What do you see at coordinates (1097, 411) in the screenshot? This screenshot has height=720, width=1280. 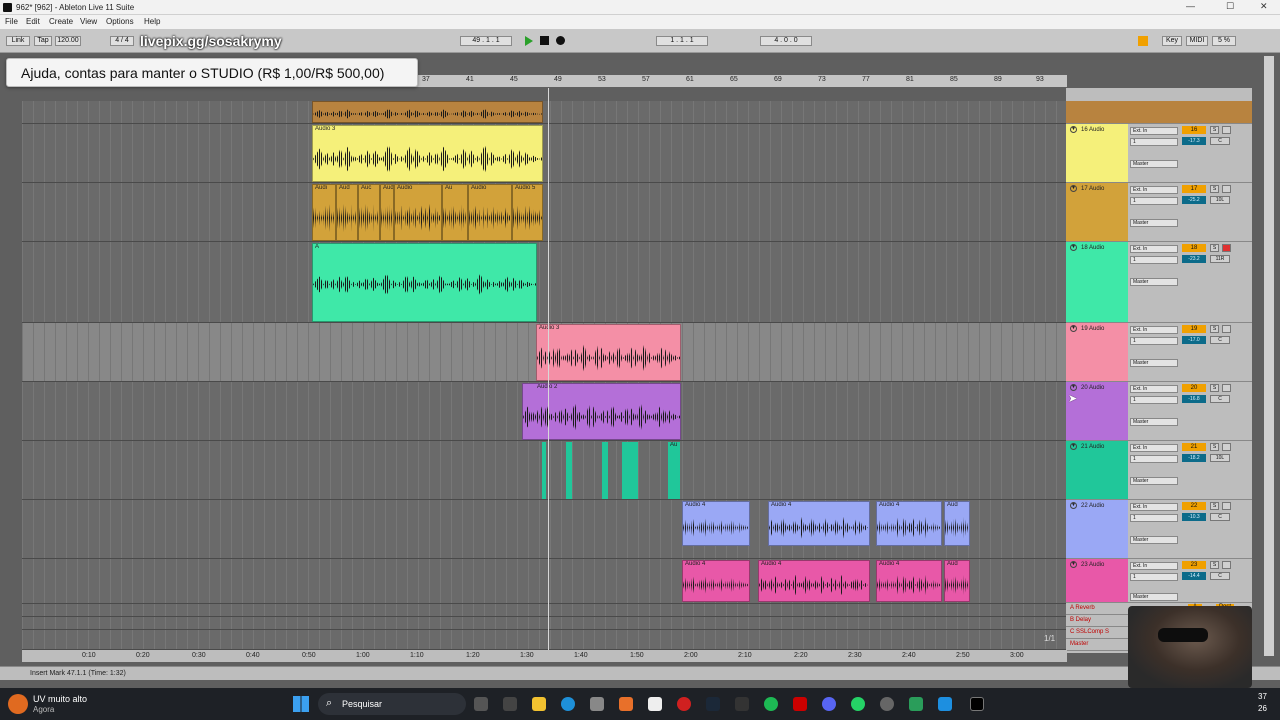 I see `track-title: ▼ 20 Audio` at bounding box center [1097, 411].